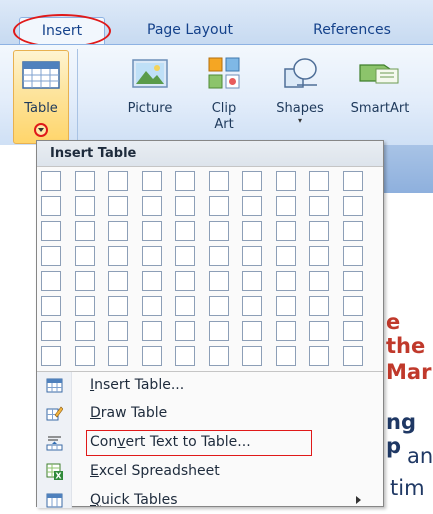  What do you see at coordinates (58, 476) in the screenshot?
I see `svg-text: X` at bounding box center [58, 476].